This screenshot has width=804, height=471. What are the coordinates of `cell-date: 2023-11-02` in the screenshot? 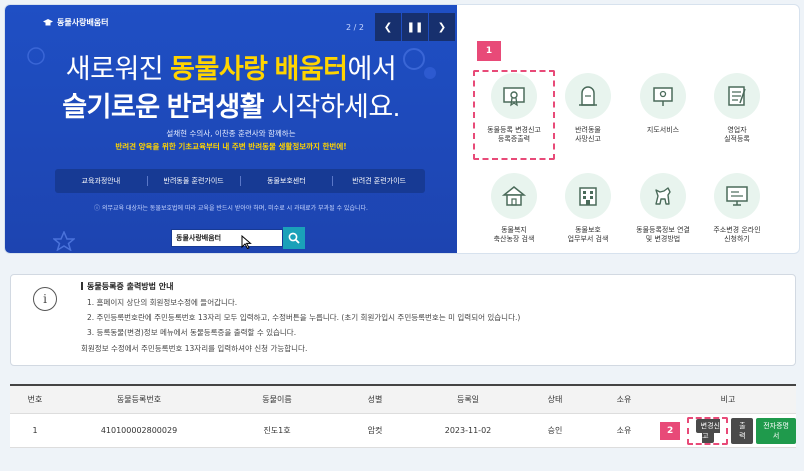 It's located at (468, 430).